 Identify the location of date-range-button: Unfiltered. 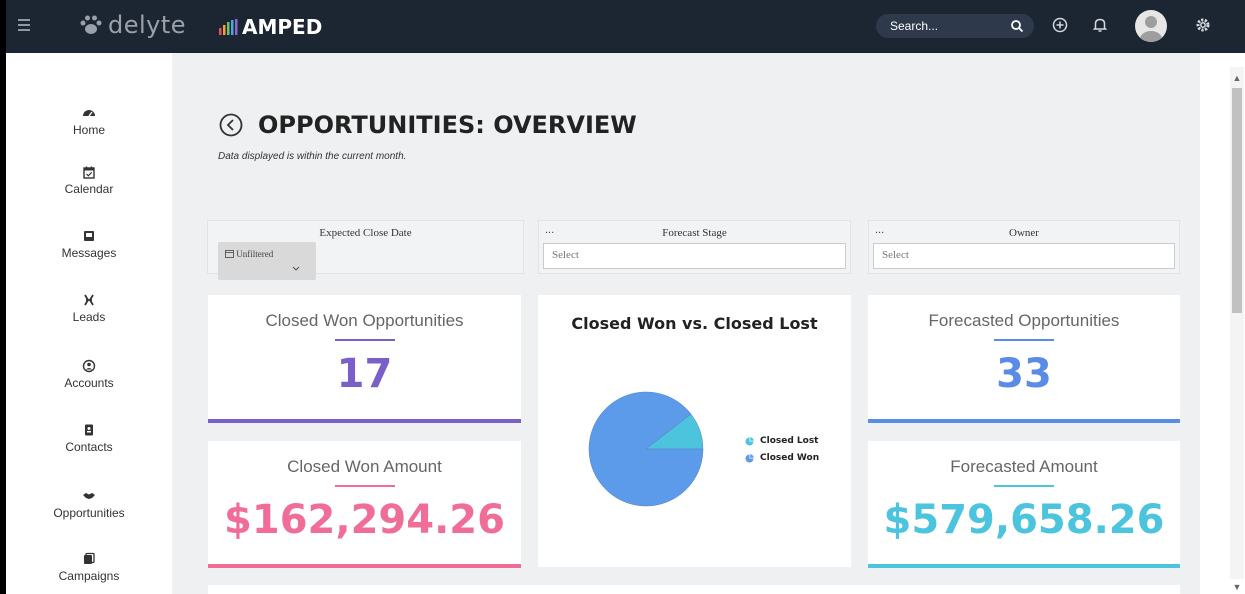
(267, 261).